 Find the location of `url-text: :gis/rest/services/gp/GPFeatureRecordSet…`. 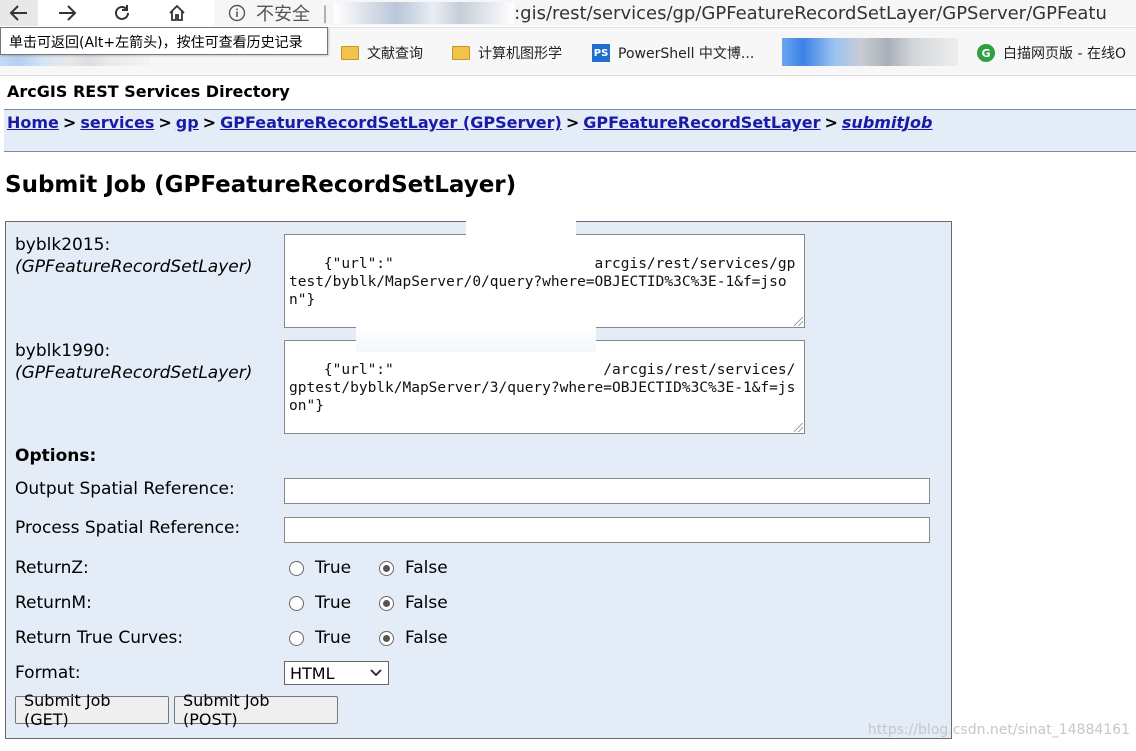

url-text: :gis/rest/services/gp/GPFeatureRecordSet… is located at coordinates (810, 13).